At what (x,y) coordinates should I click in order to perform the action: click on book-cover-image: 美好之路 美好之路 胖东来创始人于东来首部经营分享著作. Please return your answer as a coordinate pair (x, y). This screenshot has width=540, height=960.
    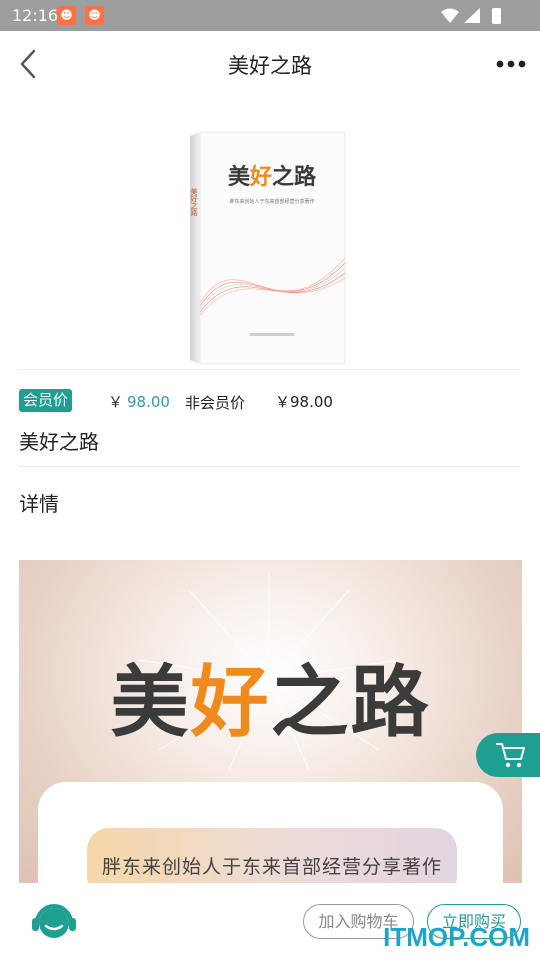
    Looking at the image, I should click on (265, 248).